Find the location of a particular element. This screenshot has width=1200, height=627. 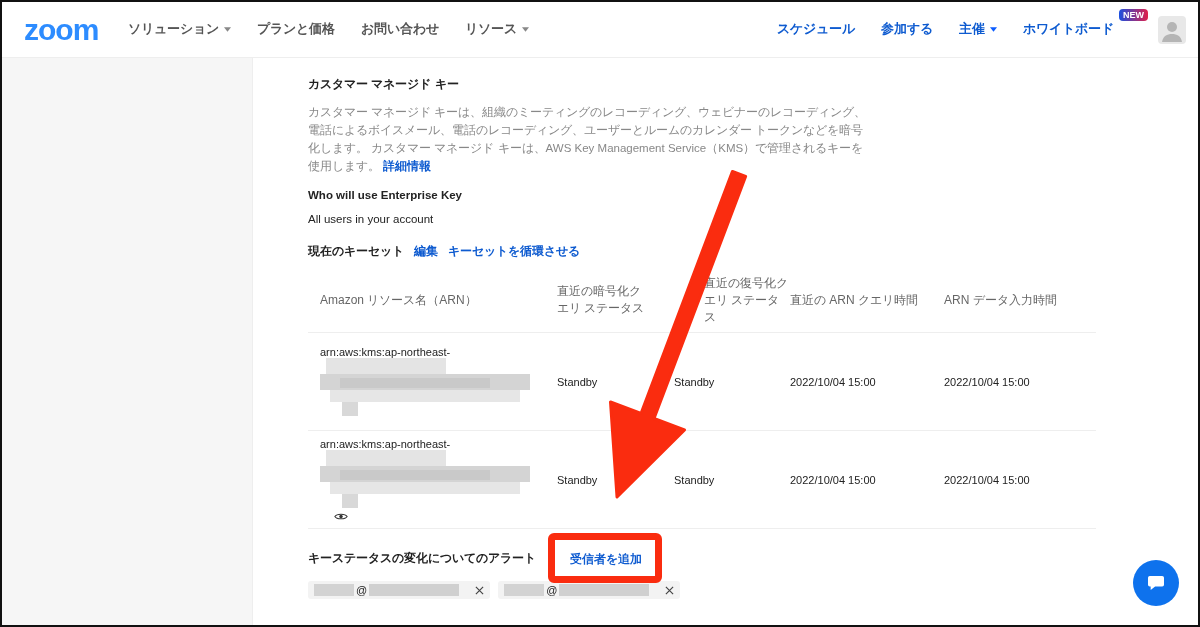

keyset-link: キーセットを循環させる is located at coordinates (514, 251).